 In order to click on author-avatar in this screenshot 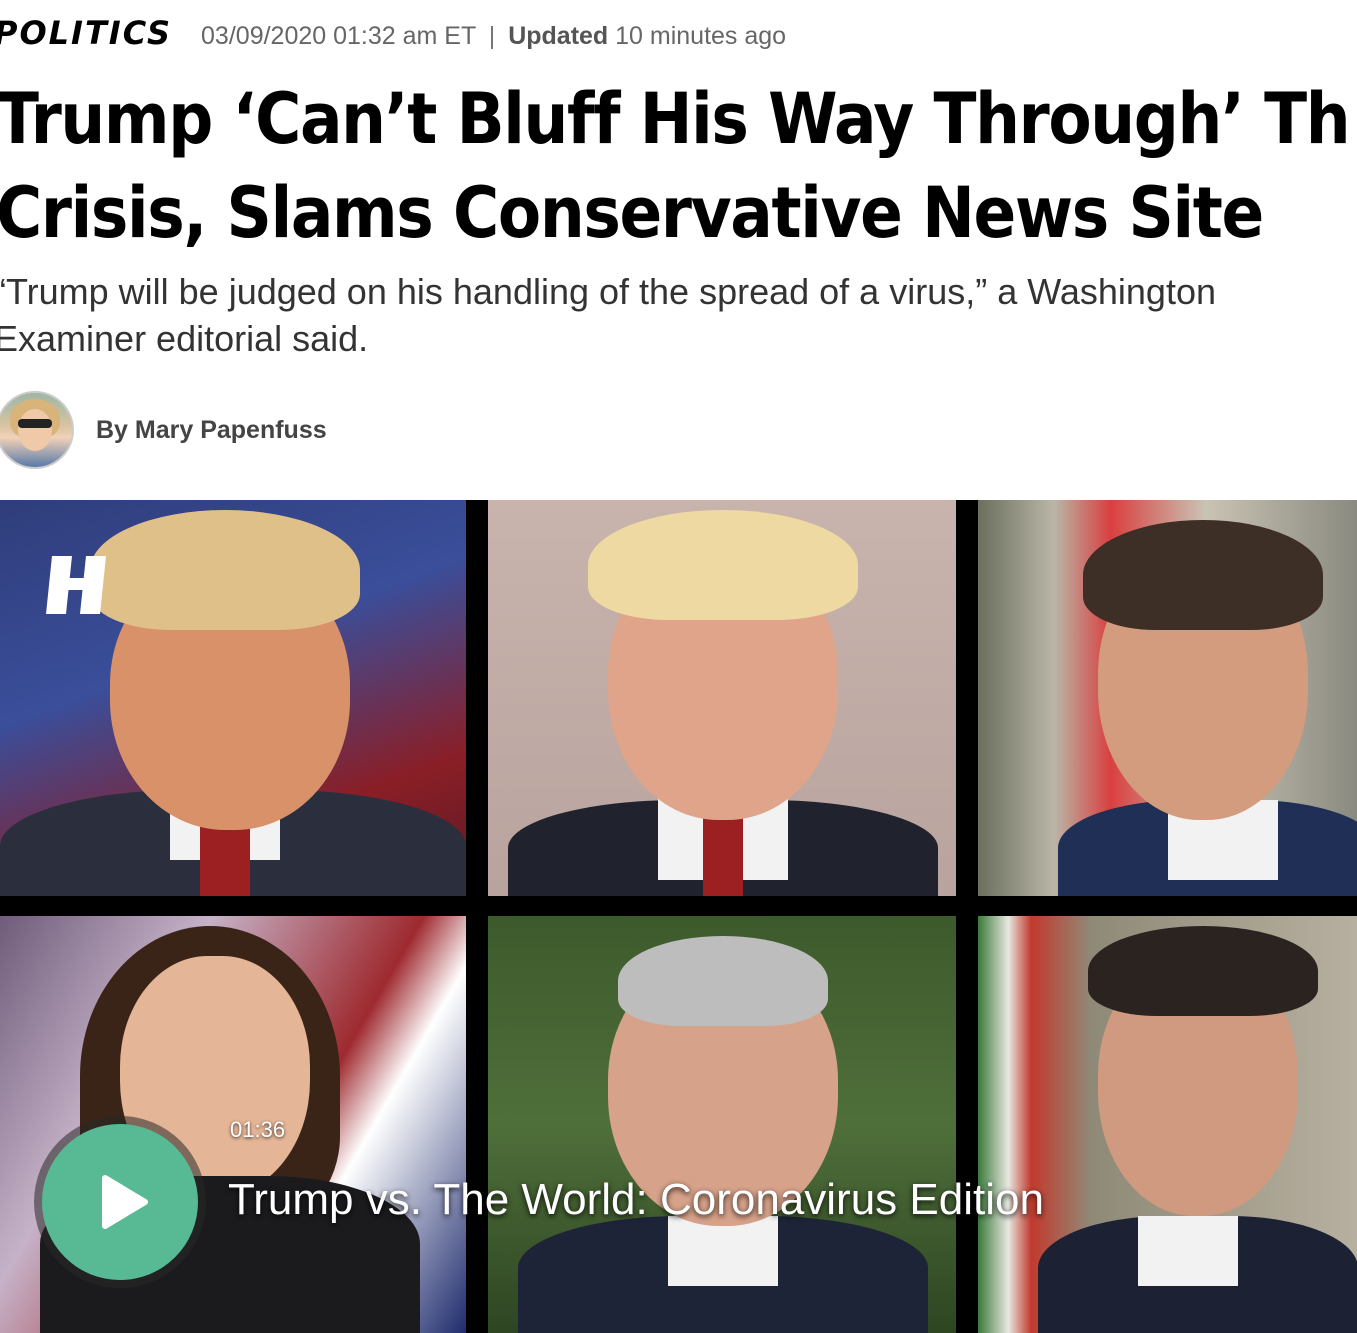, I will do `click(37, 430)`.